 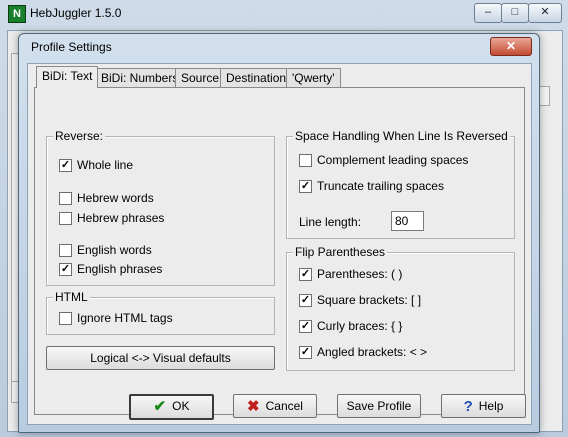 What do you see at coordinates (372, 352) in the screenshot?
I see `angled-brackets-label: Angled brackets: < >` at bounding box center [372, 352].